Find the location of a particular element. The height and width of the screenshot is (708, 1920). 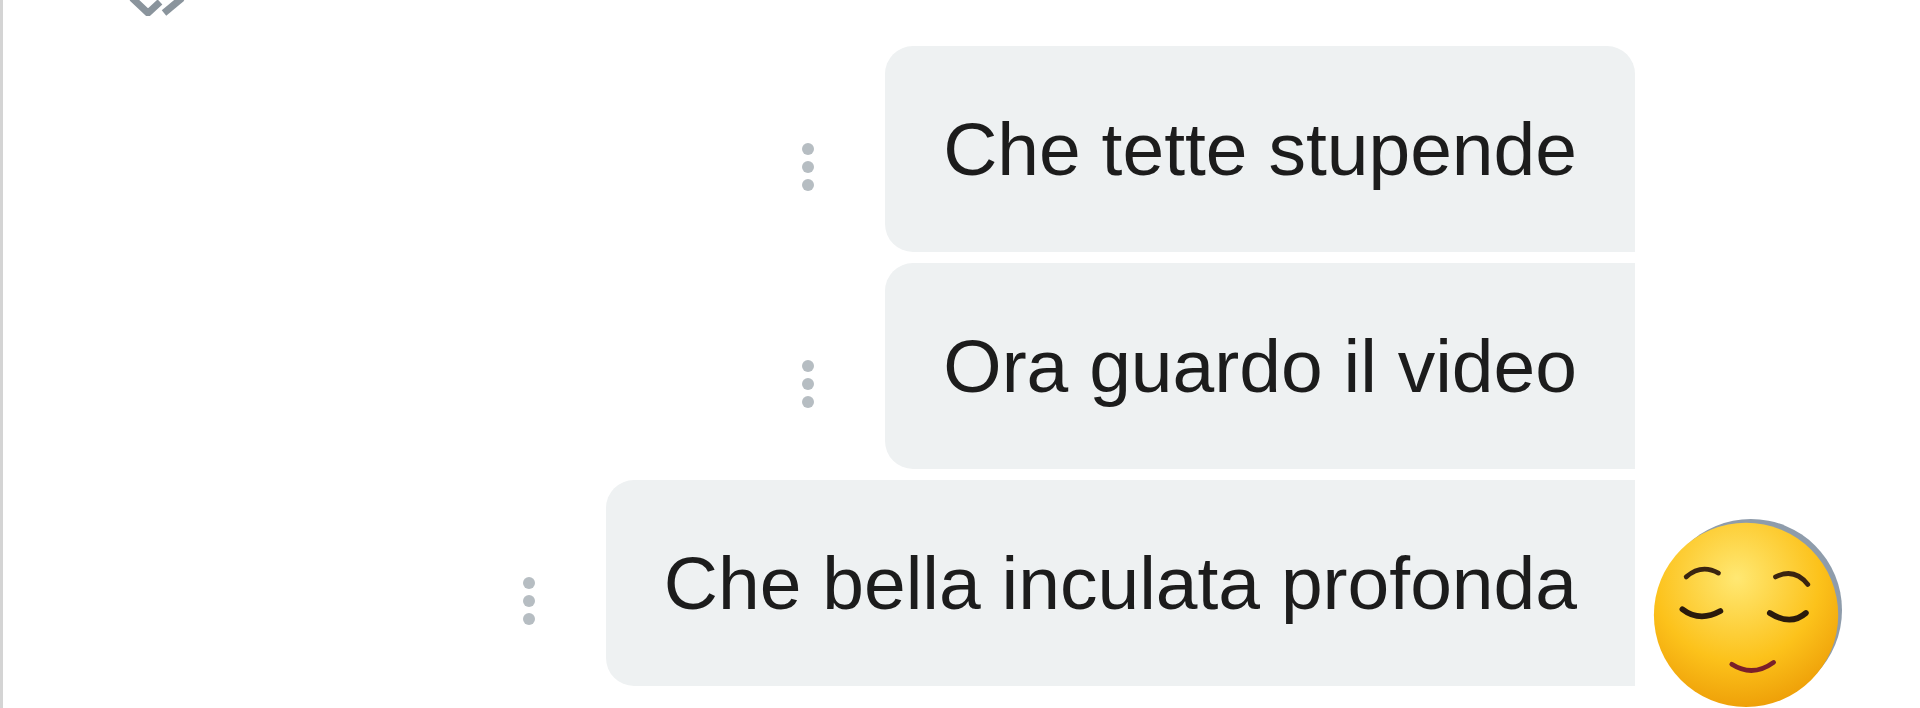

message-bubble: Che tette stupende is located at coordinates (1260, 149).